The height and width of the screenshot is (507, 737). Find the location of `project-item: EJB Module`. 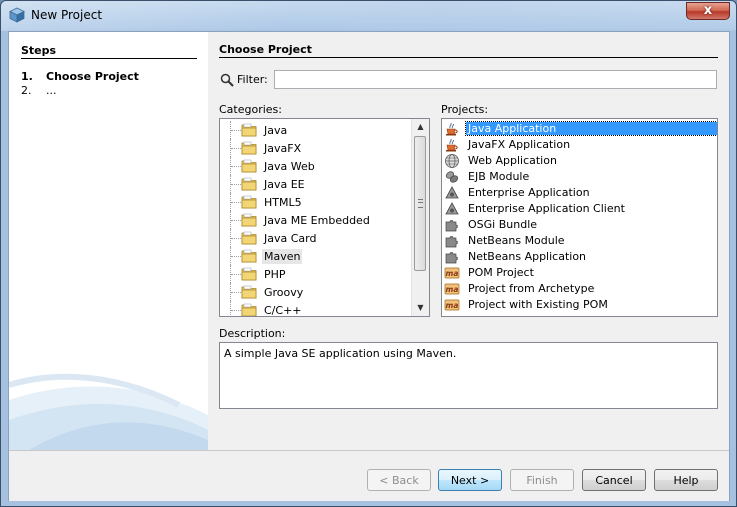

project-item: EJB Module is located at coordinates (579, 177).